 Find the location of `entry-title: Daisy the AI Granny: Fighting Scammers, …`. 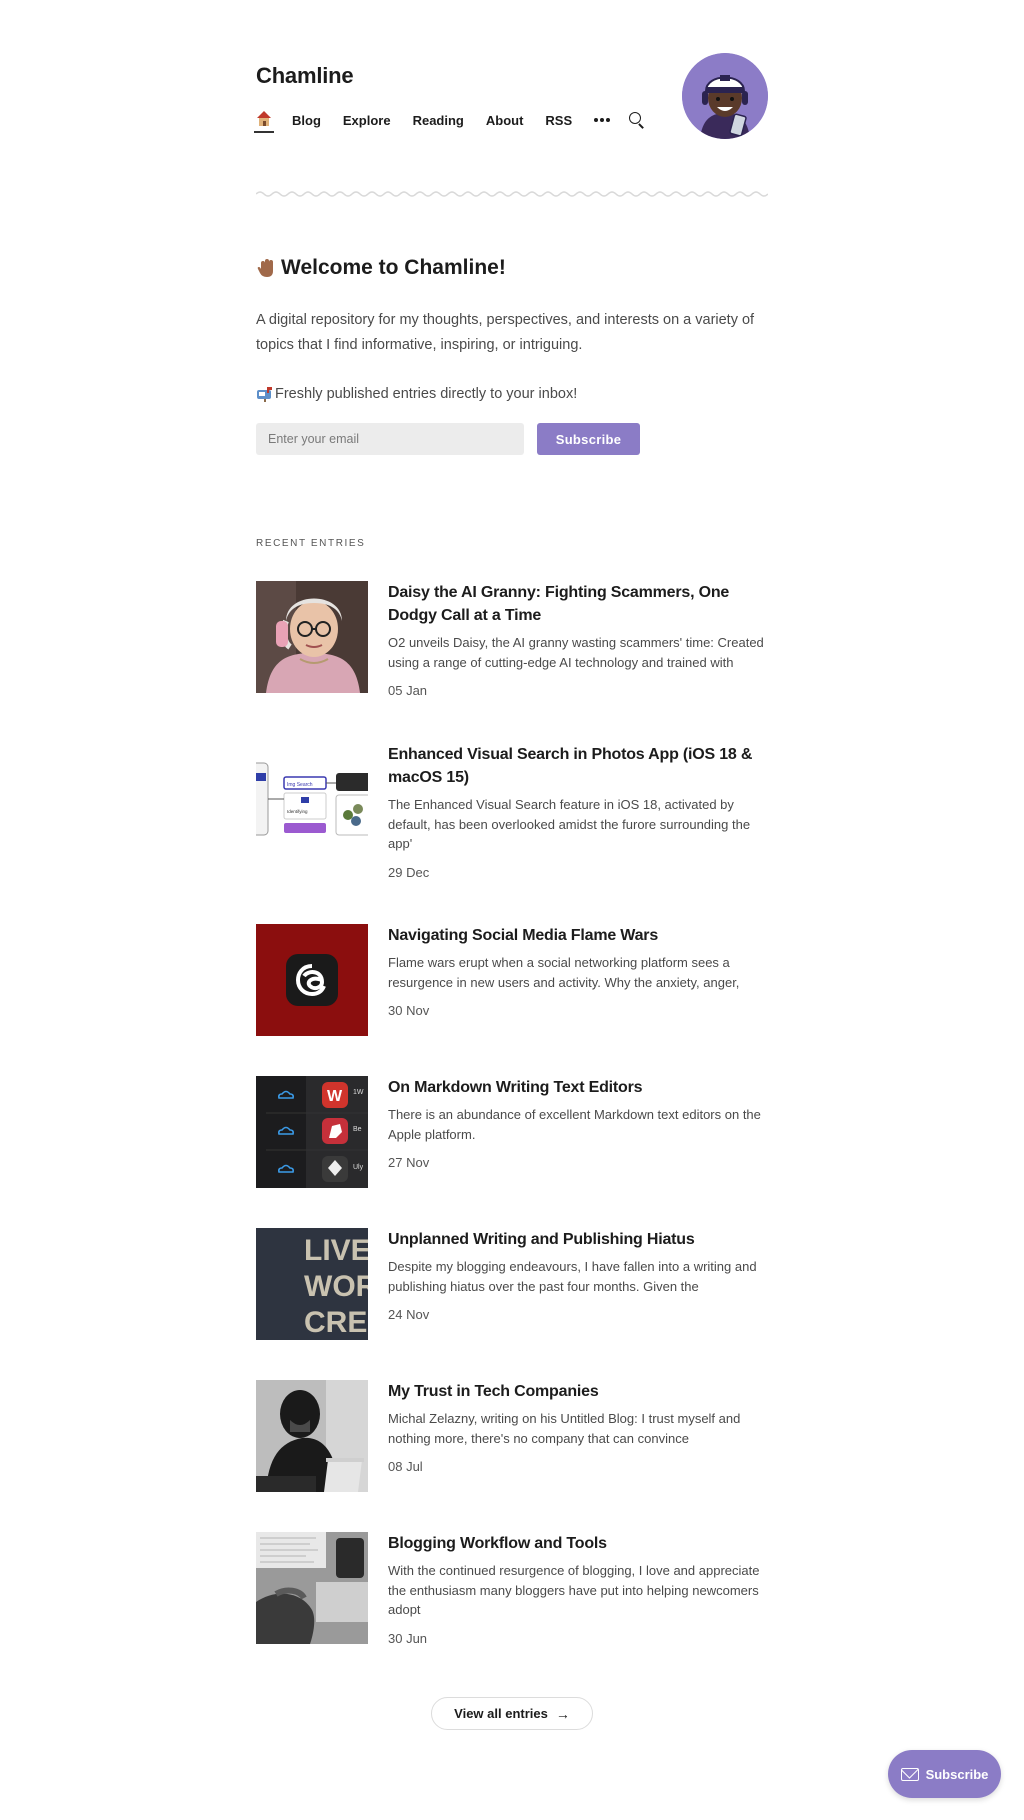

entry-title: Daisy the AI Granny: Fighting Scammers, … is located at coordinates (578, 604).